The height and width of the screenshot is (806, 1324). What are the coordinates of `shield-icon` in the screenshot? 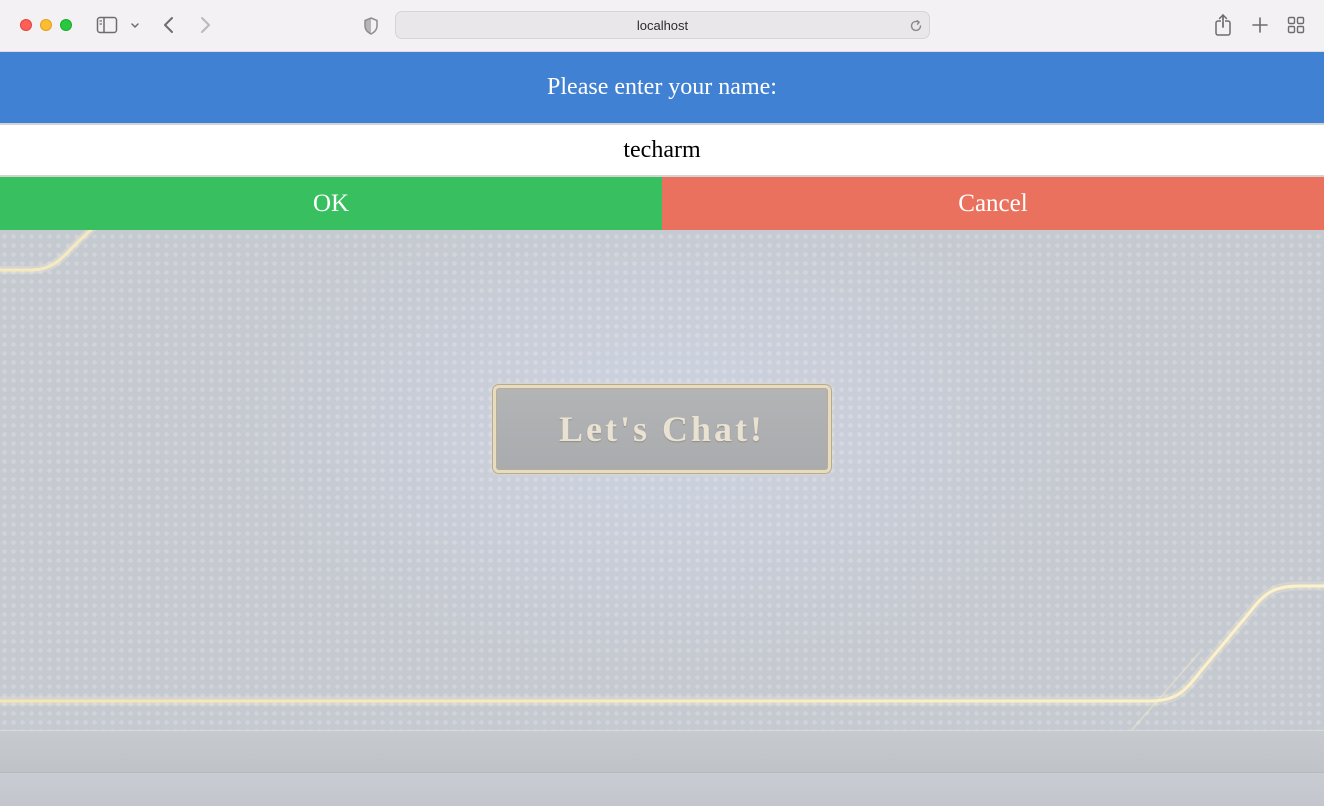 It's located at (371, 26).